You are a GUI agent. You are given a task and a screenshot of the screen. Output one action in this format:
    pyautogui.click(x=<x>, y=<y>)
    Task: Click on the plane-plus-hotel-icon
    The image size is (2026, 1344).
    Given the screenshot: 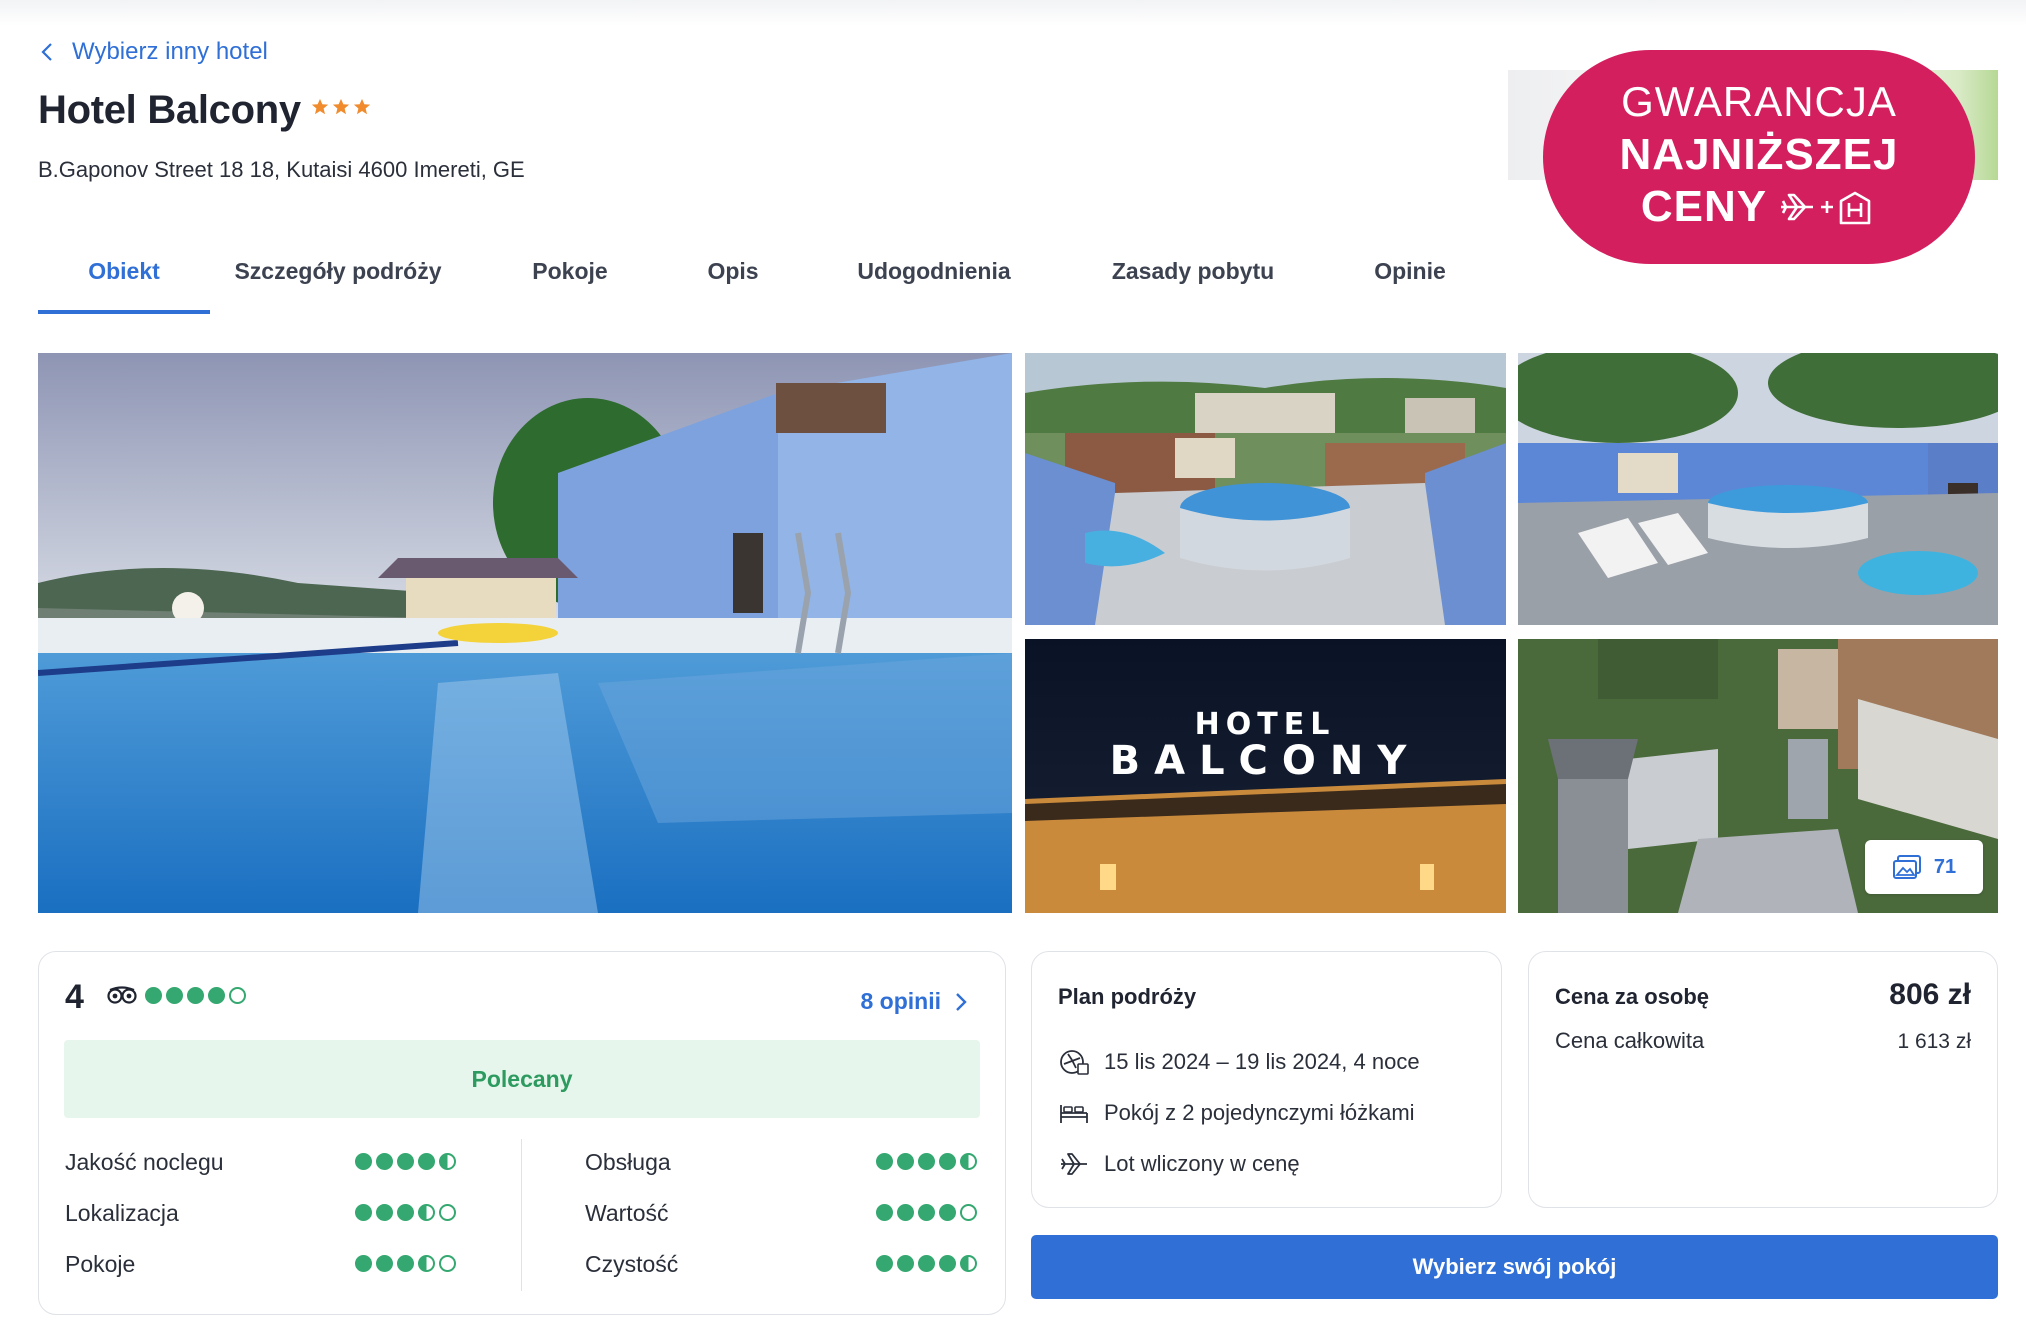 What is the action you would take?
    pyautogui.click(x=1826, y=208)
    